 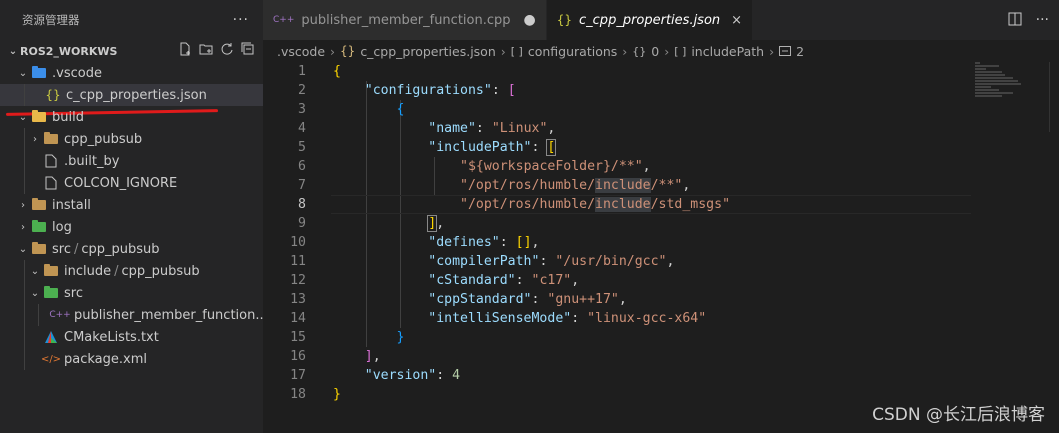 What do you see at coordinates (611, 261) in the screenshot?
I see `code-token: "/usr/bin/gcc"` at bounding box center [611, 261].